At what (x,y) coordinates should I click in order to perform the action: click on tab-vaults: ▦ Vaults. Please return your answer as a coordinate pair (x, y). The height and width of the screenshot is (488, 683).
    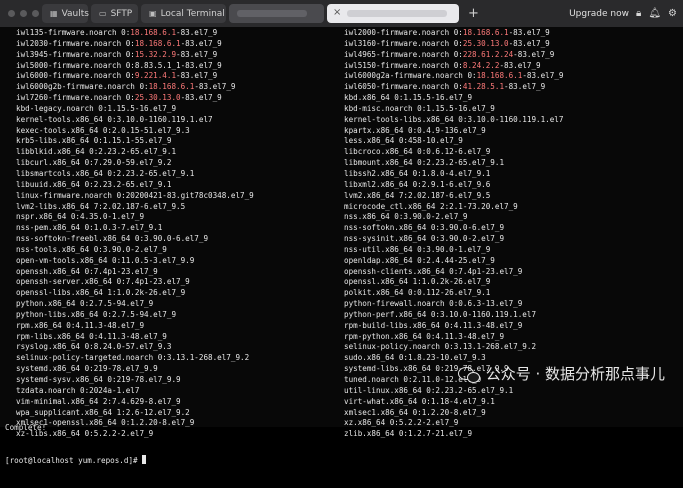
    Looking at the image, I should click on (65, 13).